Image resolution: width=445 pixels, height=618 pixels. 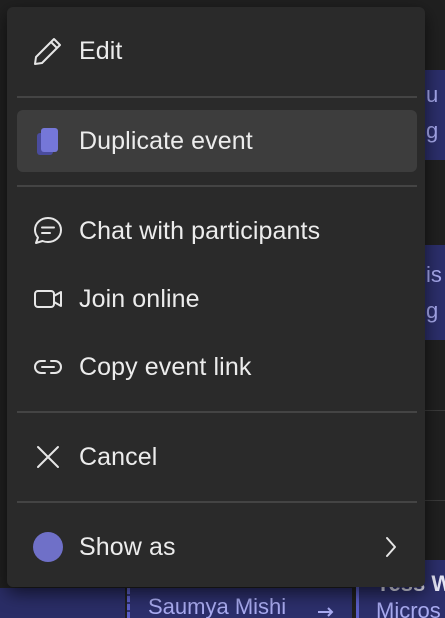 I want to click on event-snippet: is, so click(x=434, y=274).